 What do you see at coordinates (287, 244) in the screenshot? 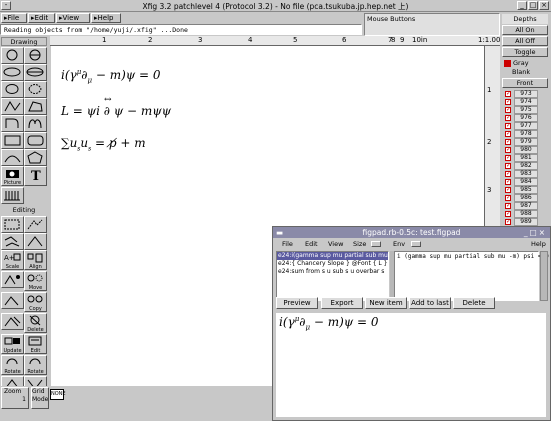
I see `figpad-menu-file: File` at bounding box center [287, 244].